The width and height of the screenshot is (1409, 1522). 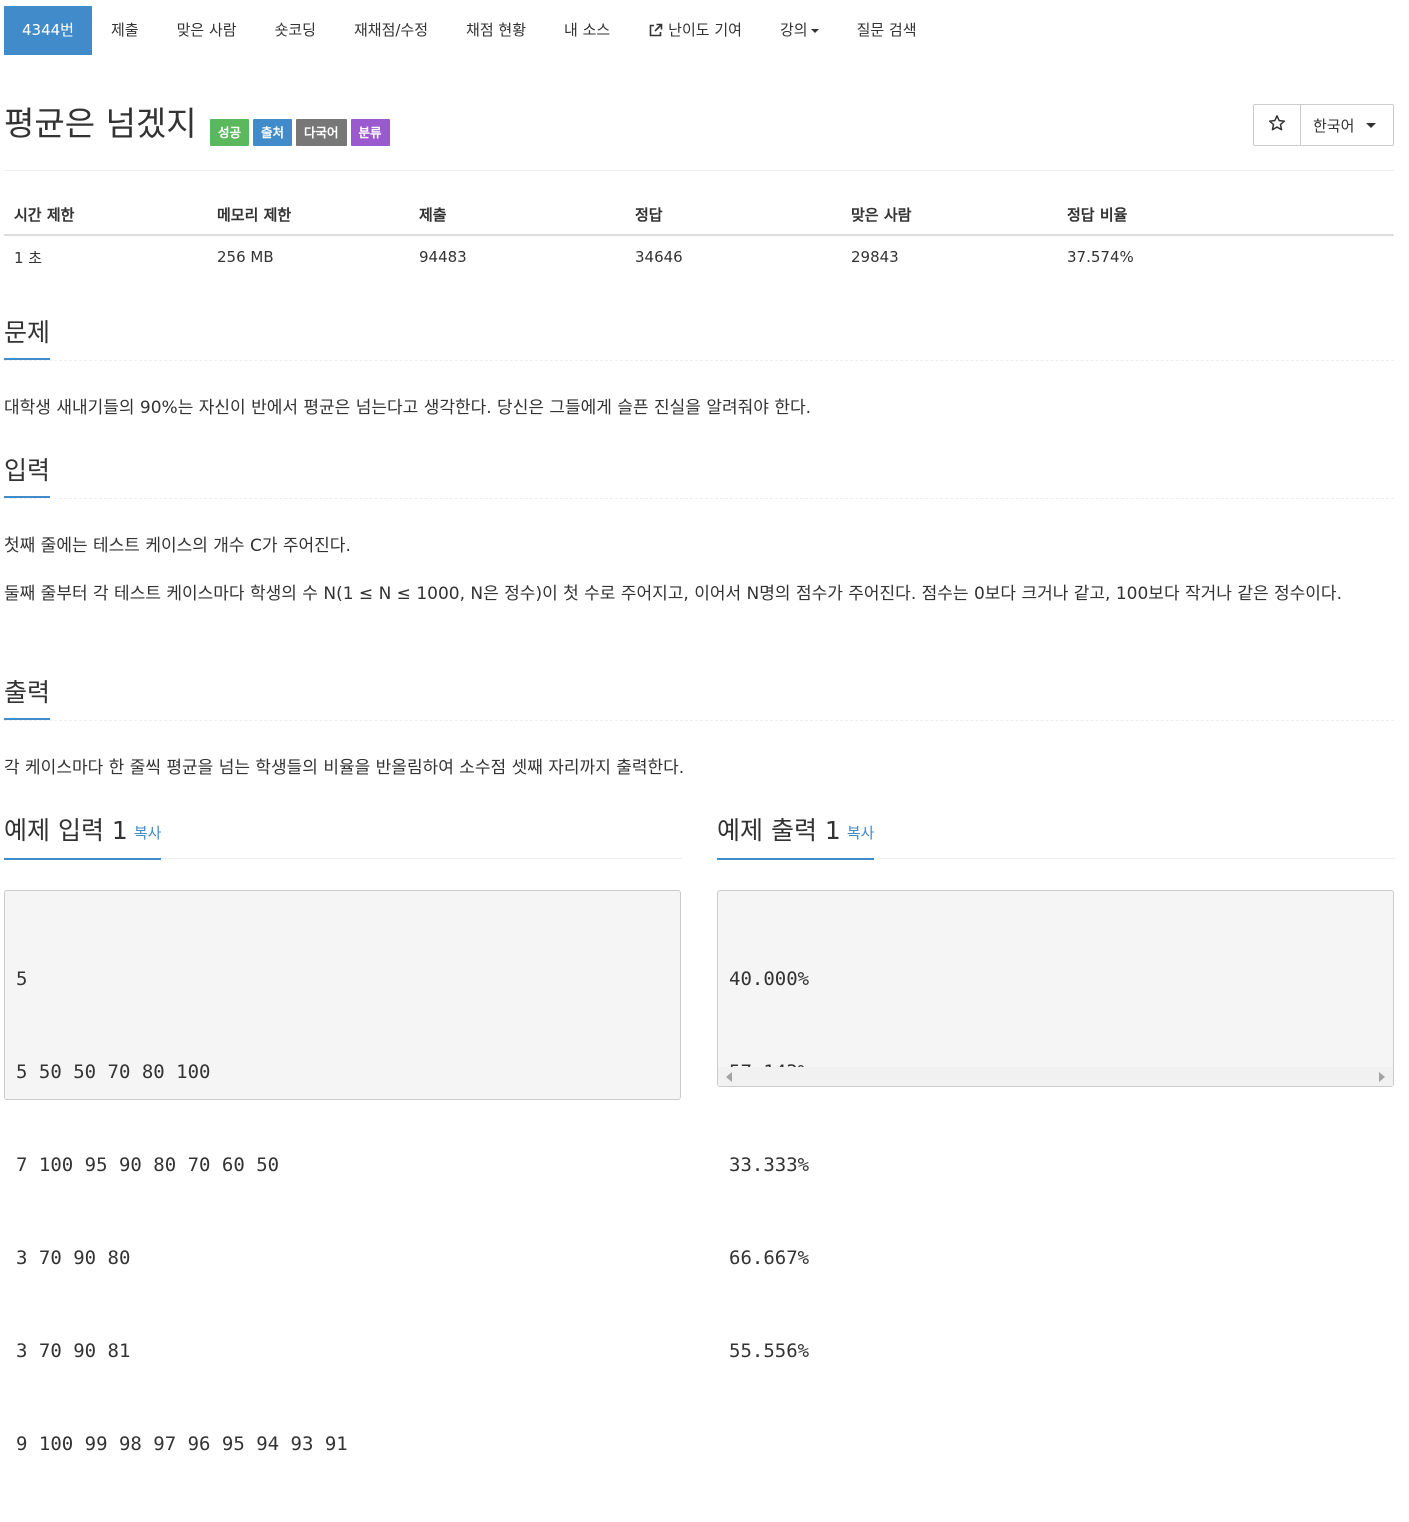 What do you see at coordinates (308, 215) in the screenshot?
I see `header-memory-limit: 메모리 제한` at bounding box center [308, 215].